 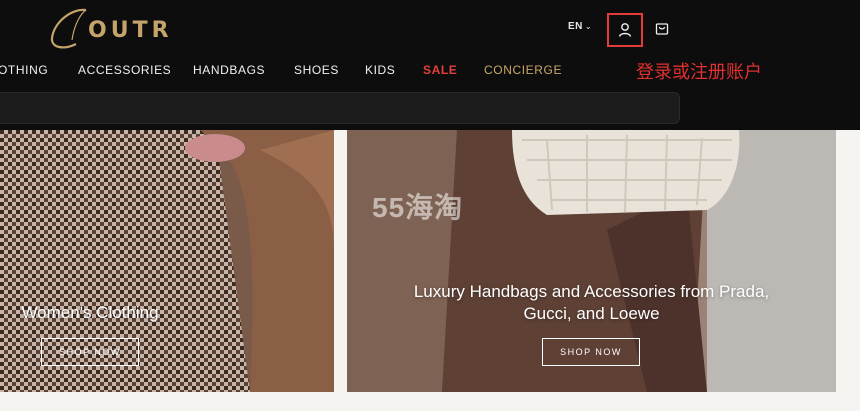 What do you see at coordinates (440, 70) in the screenshot?
I see `nav-item-sale: SALE` at bounding box center [440, 70].